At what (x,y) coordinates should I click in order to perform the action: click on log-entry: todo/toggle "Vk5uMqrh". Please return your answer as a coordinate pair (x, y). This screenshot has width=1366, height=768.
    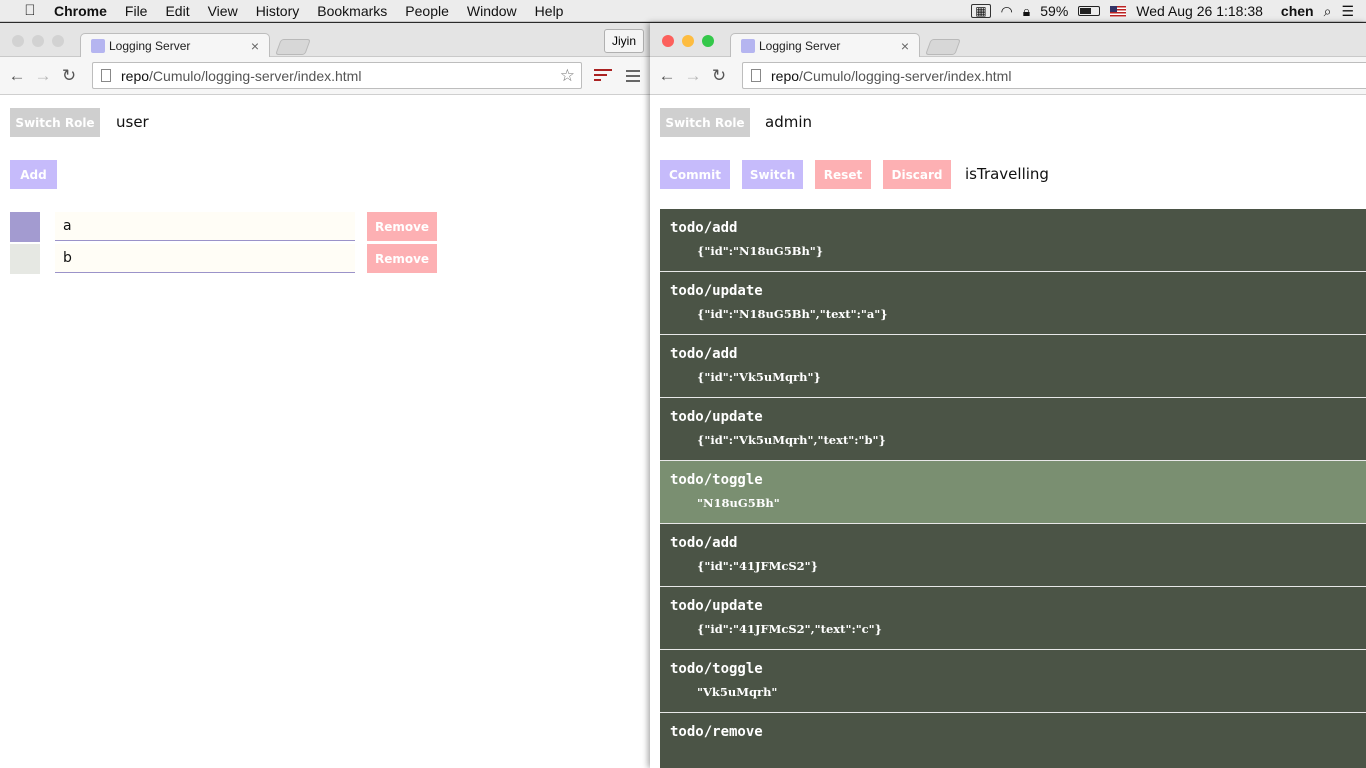
    Looking at the image, I should click on (1013, 681).